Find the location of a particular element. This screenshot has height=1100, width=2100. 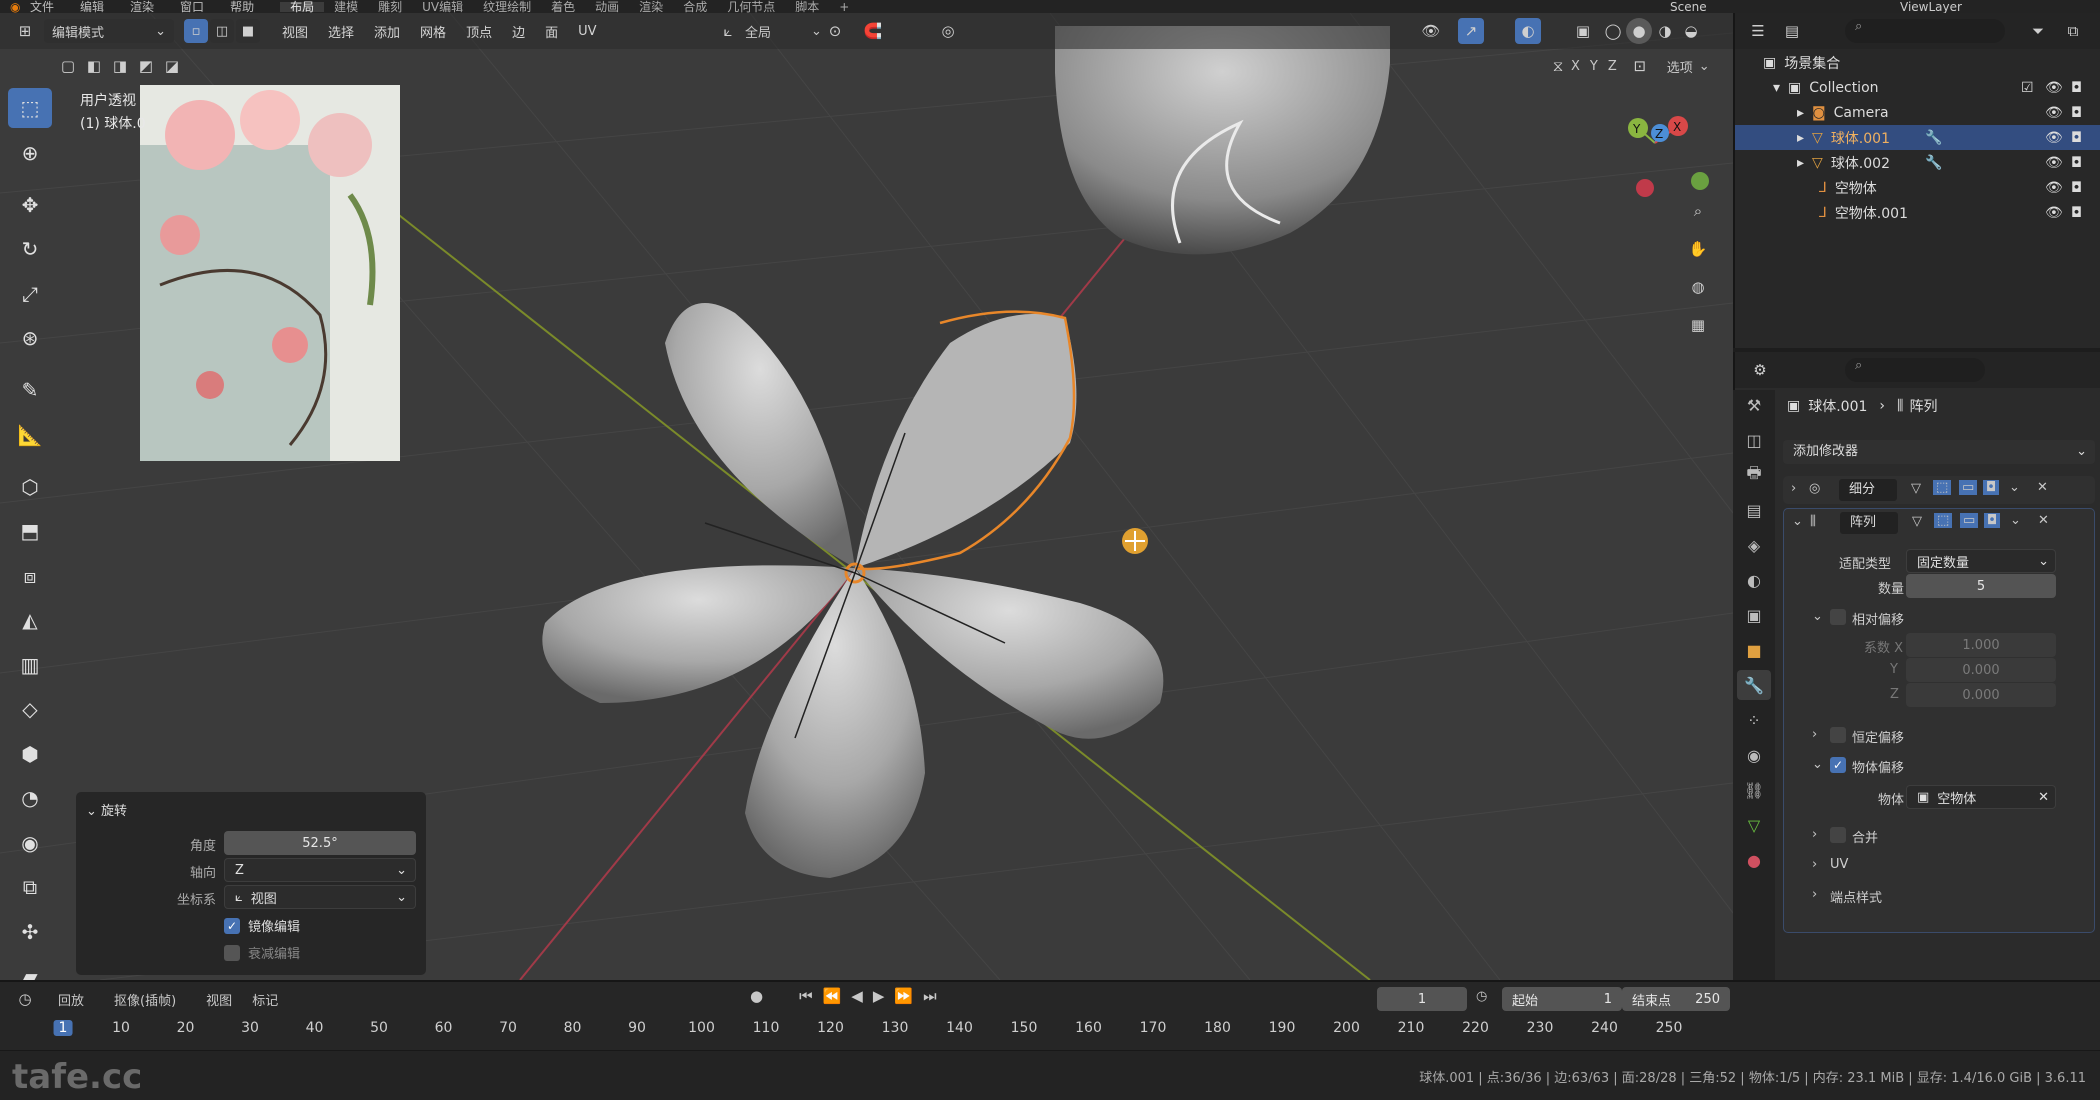

material-tab-icon: ● is located at coordinates (1754, 860).